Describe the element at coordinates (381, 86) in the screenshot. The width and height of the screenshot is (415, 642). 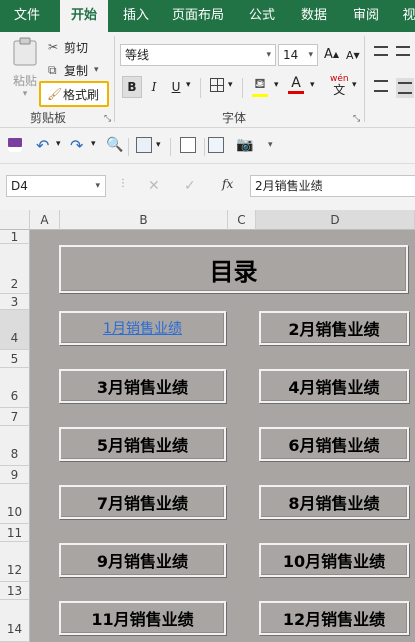
I see `align-left-button` at that location.